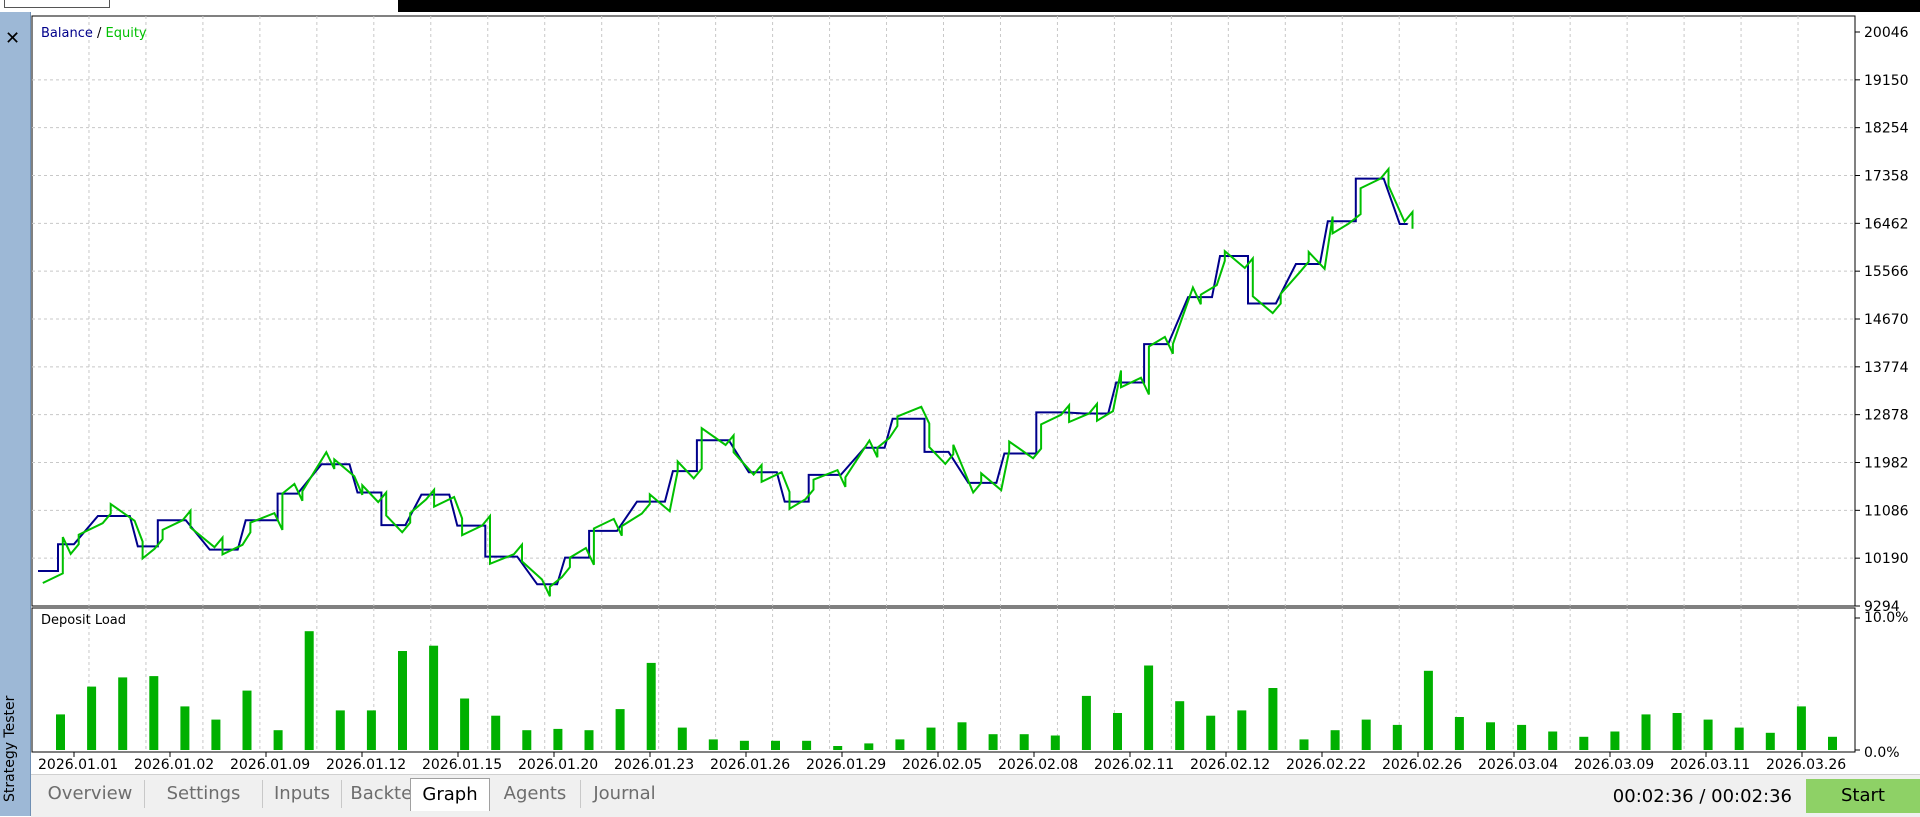  I want to click on tab-graph: Graph, so click(450, 794).